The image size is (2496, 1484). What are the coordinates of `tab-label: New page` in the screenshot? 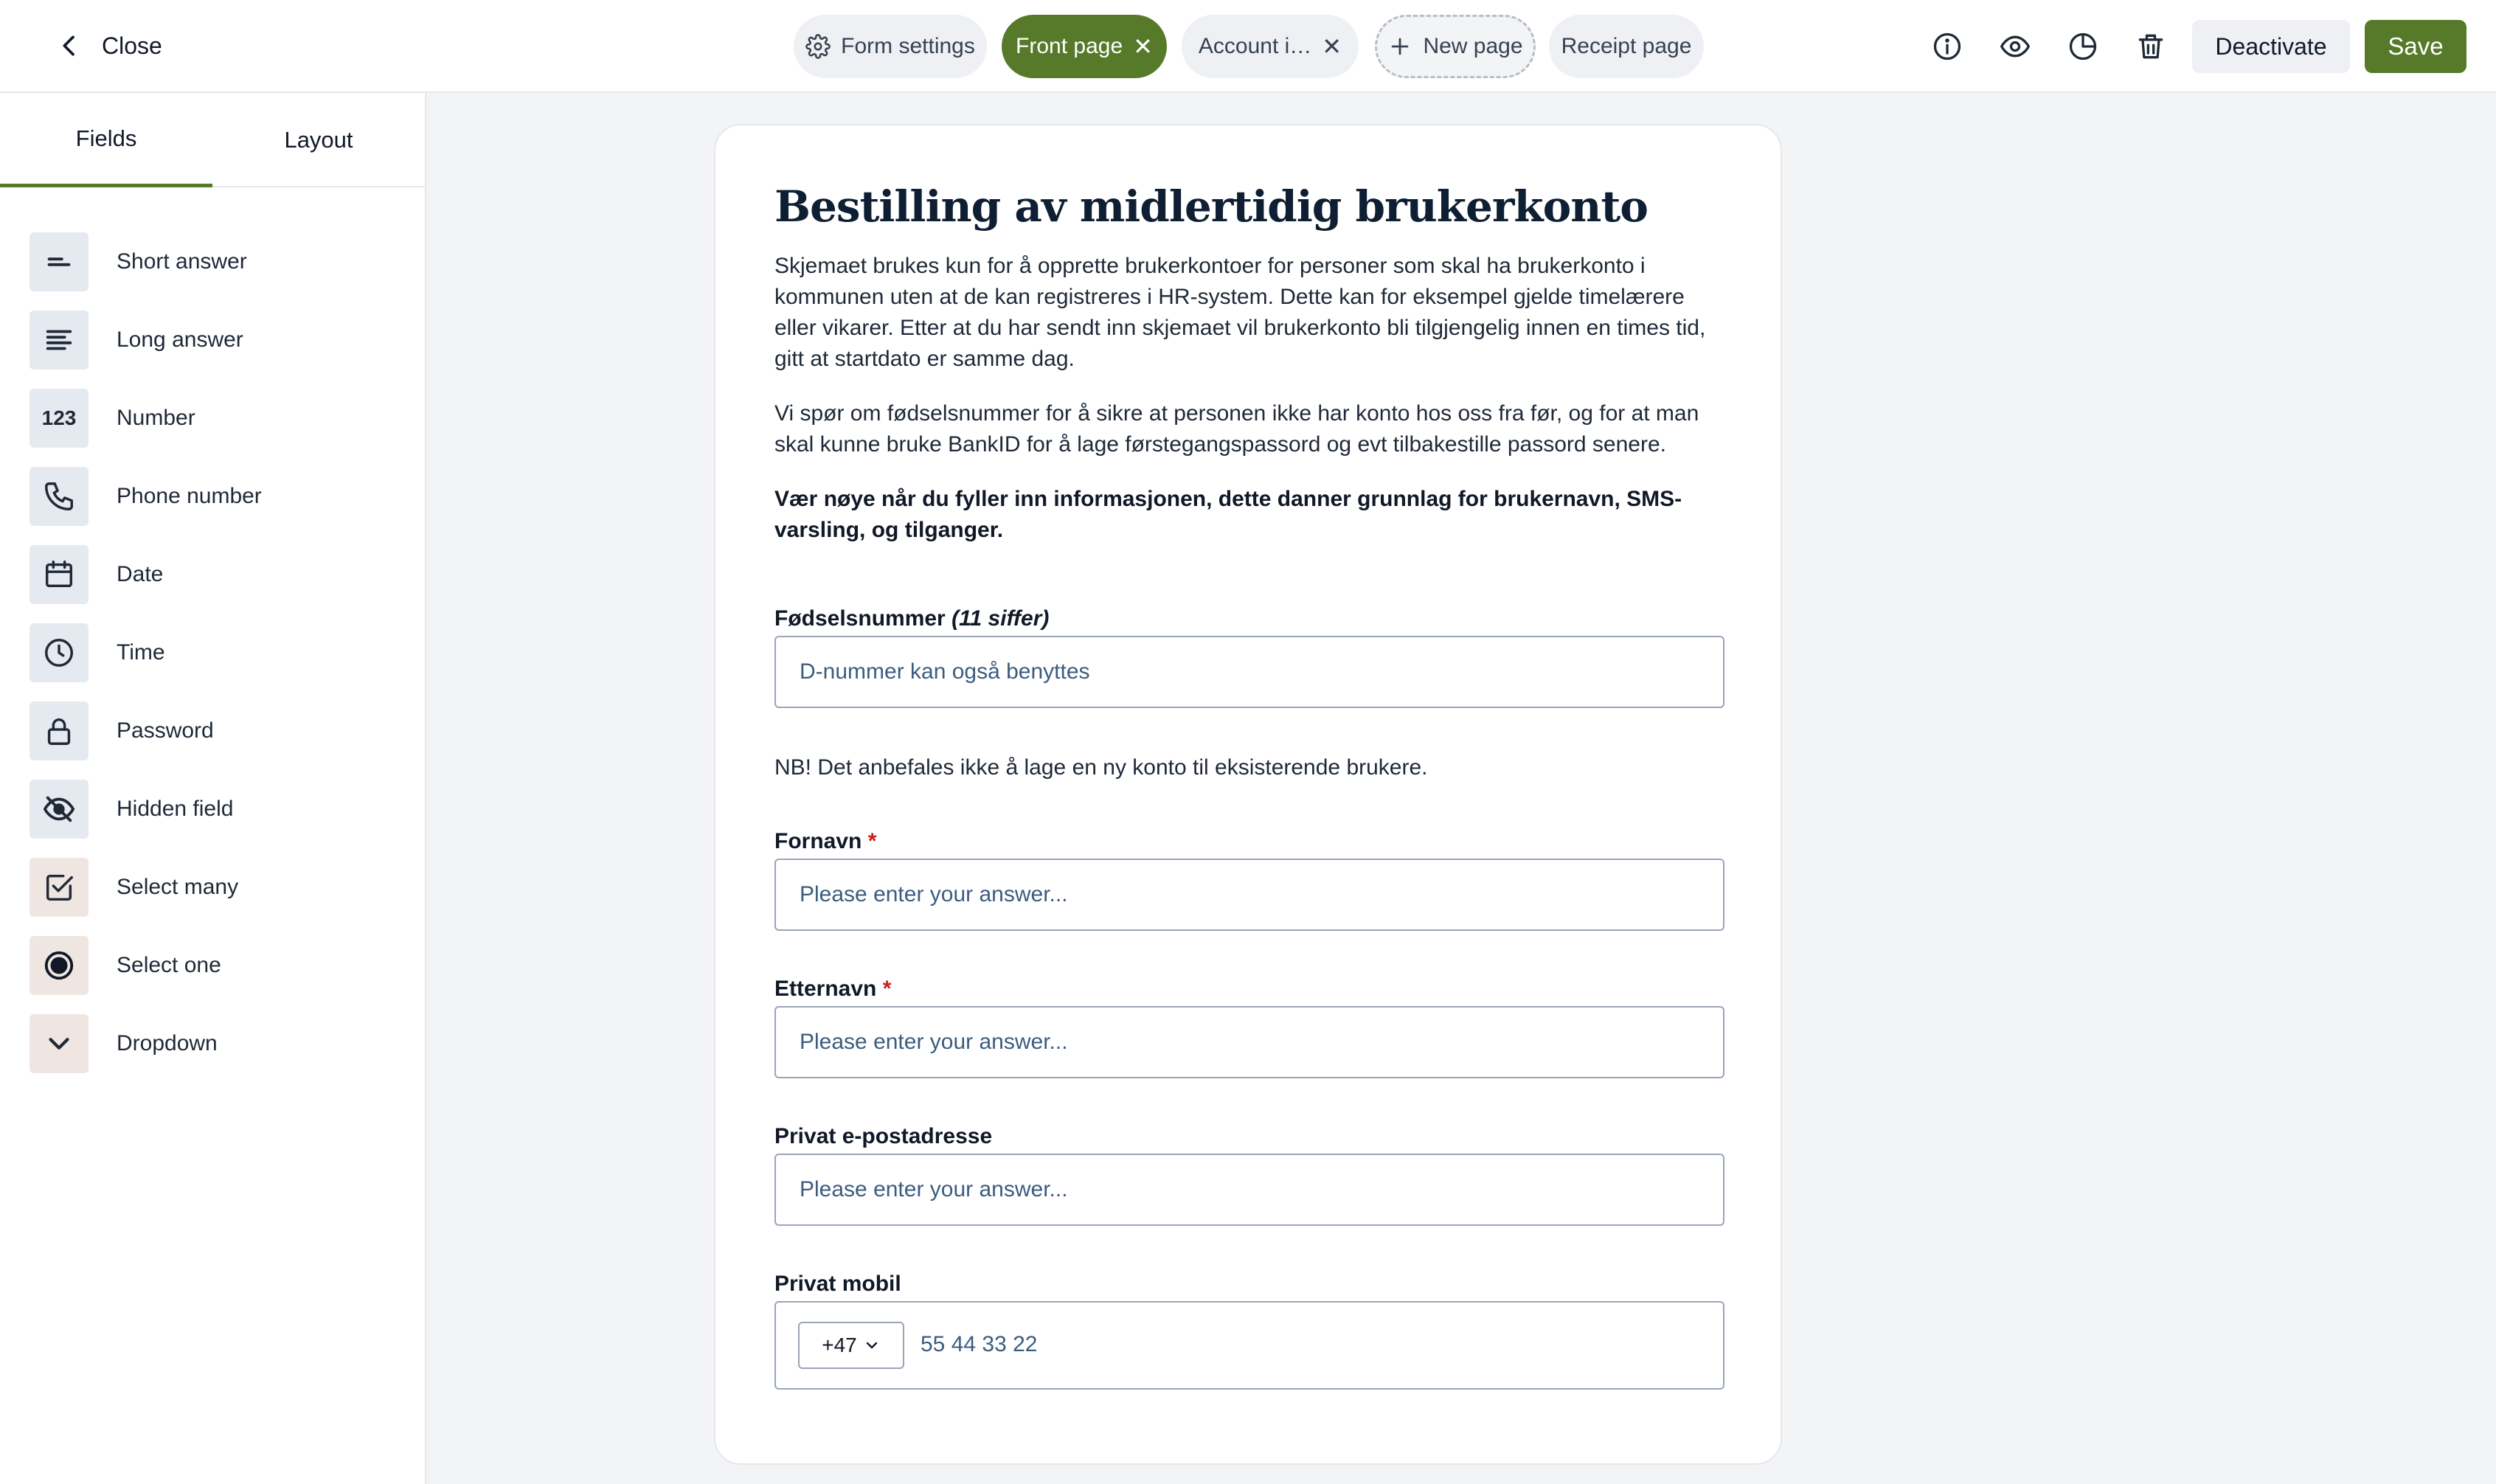 It's located at (1473, 46).